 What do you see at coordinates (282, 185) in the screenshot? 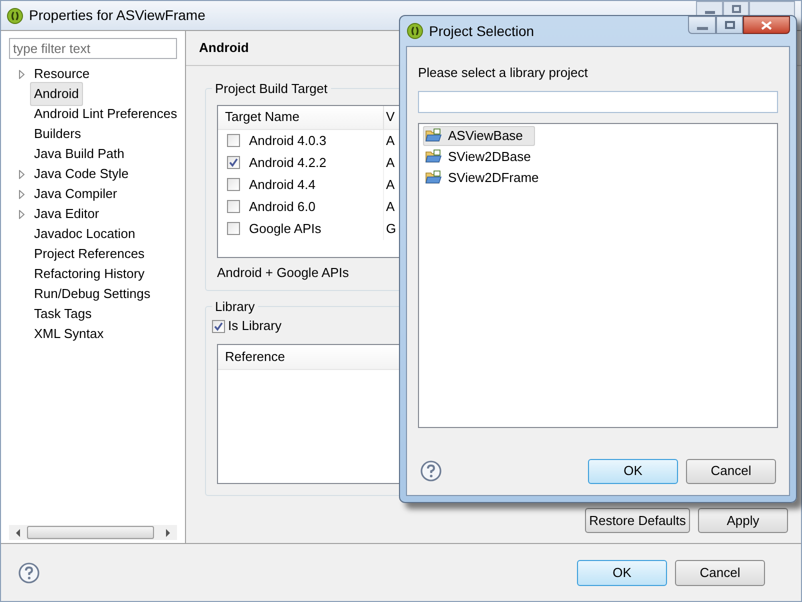
I see `table-cell-text: Android 4.4` at bounding box center [282, 185].